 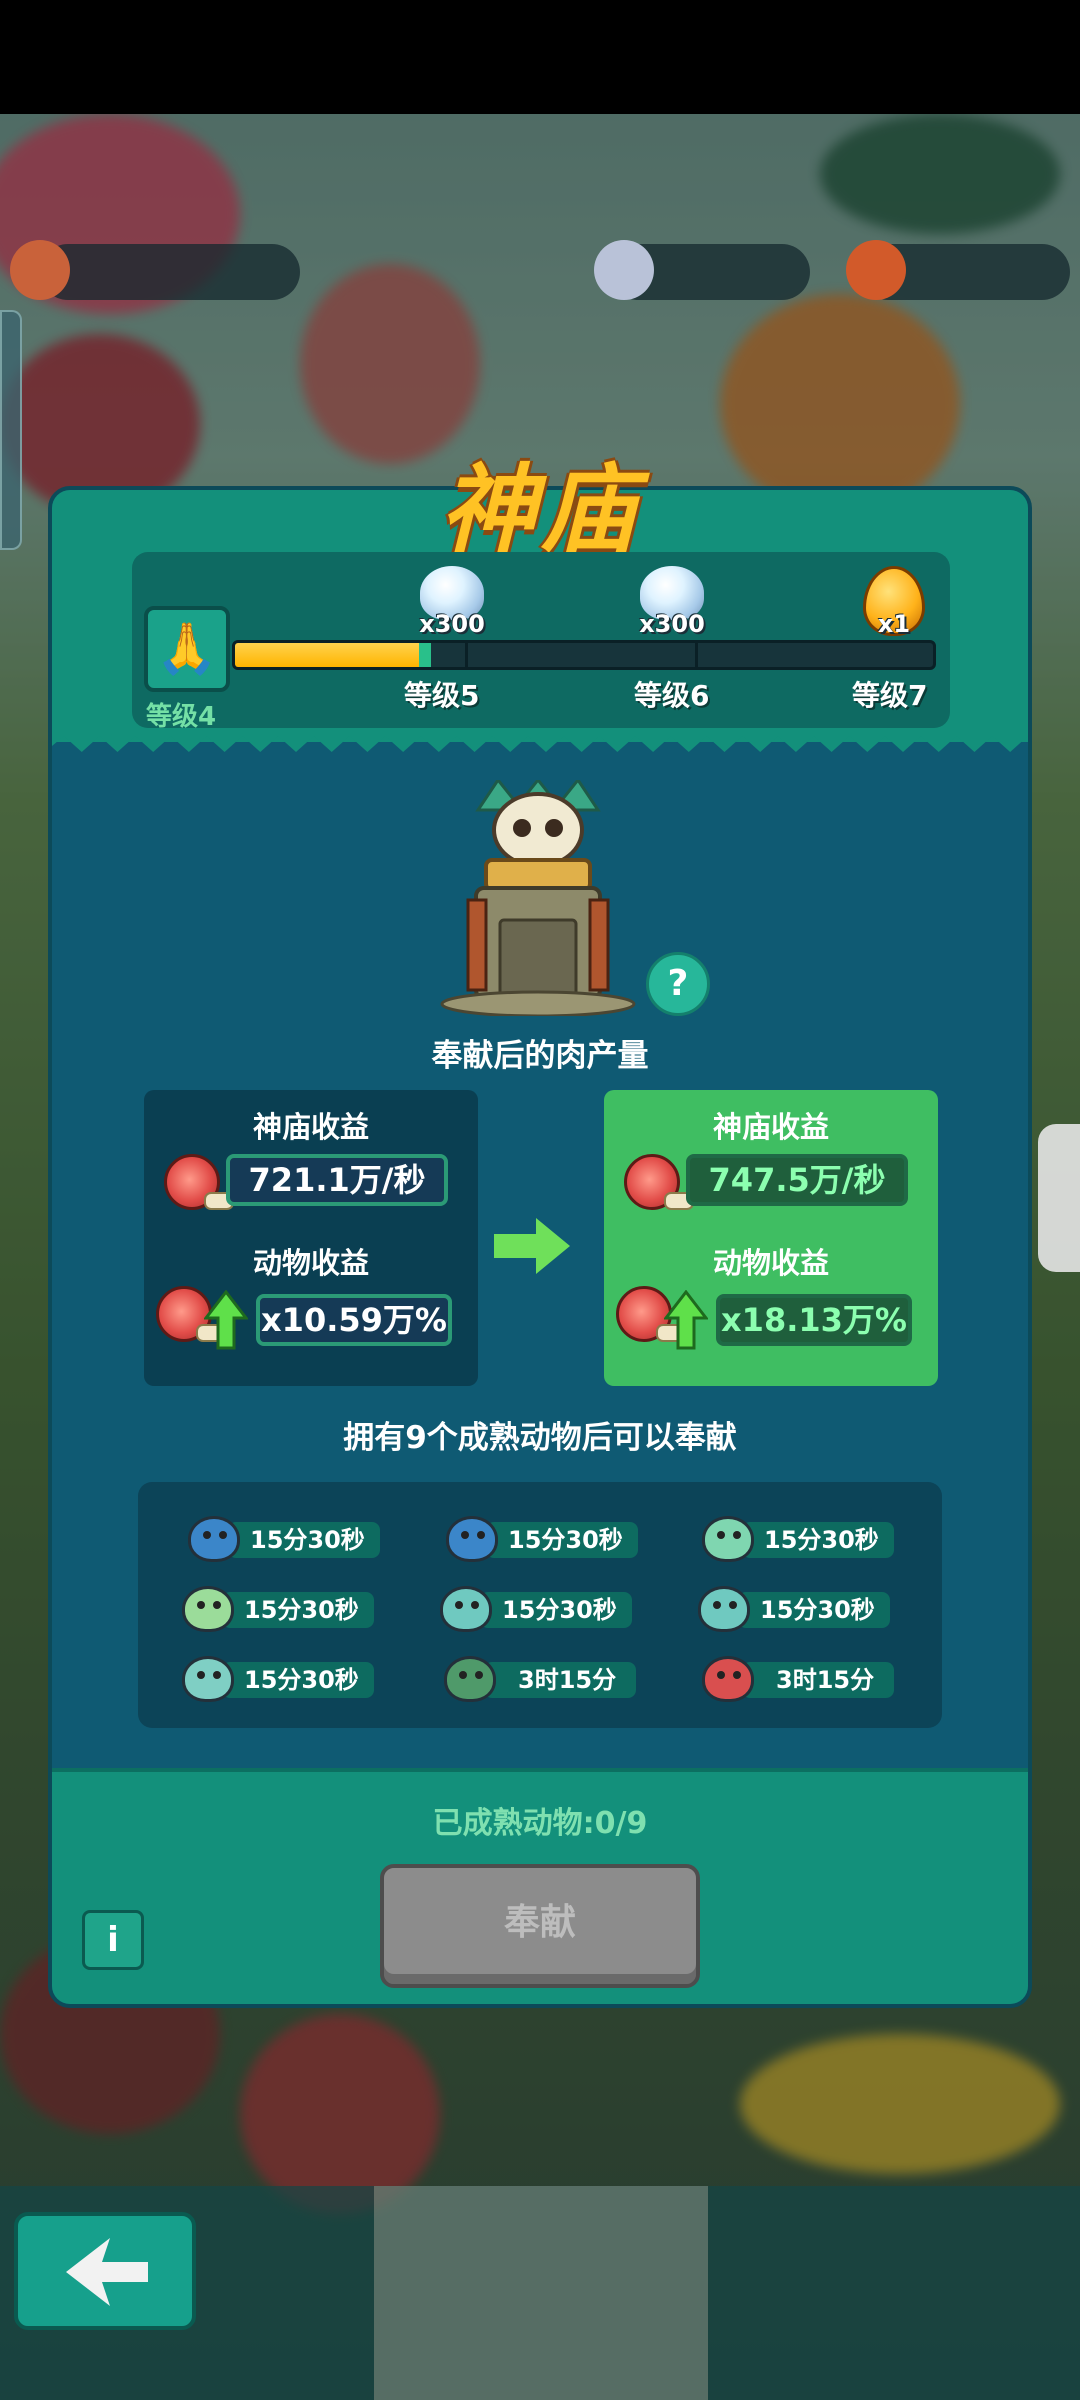 I want to click on offer-button: 奉献, so click(x=540, y=1926).